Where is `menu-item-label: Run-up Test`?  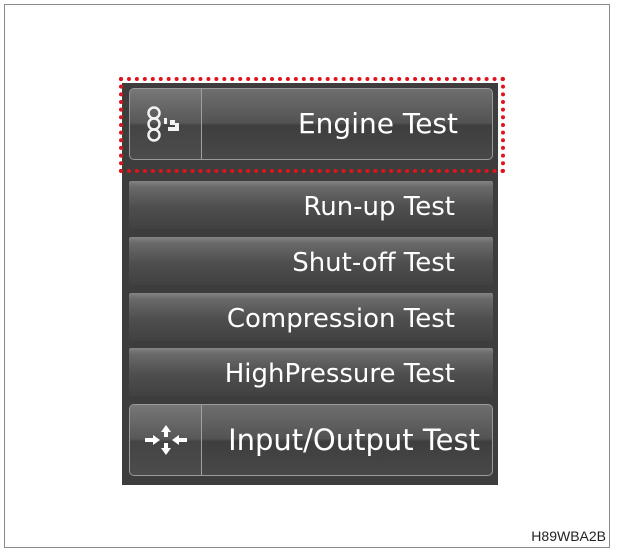
menu-item-label: Run-up Test is located at coordinates (379, 207).